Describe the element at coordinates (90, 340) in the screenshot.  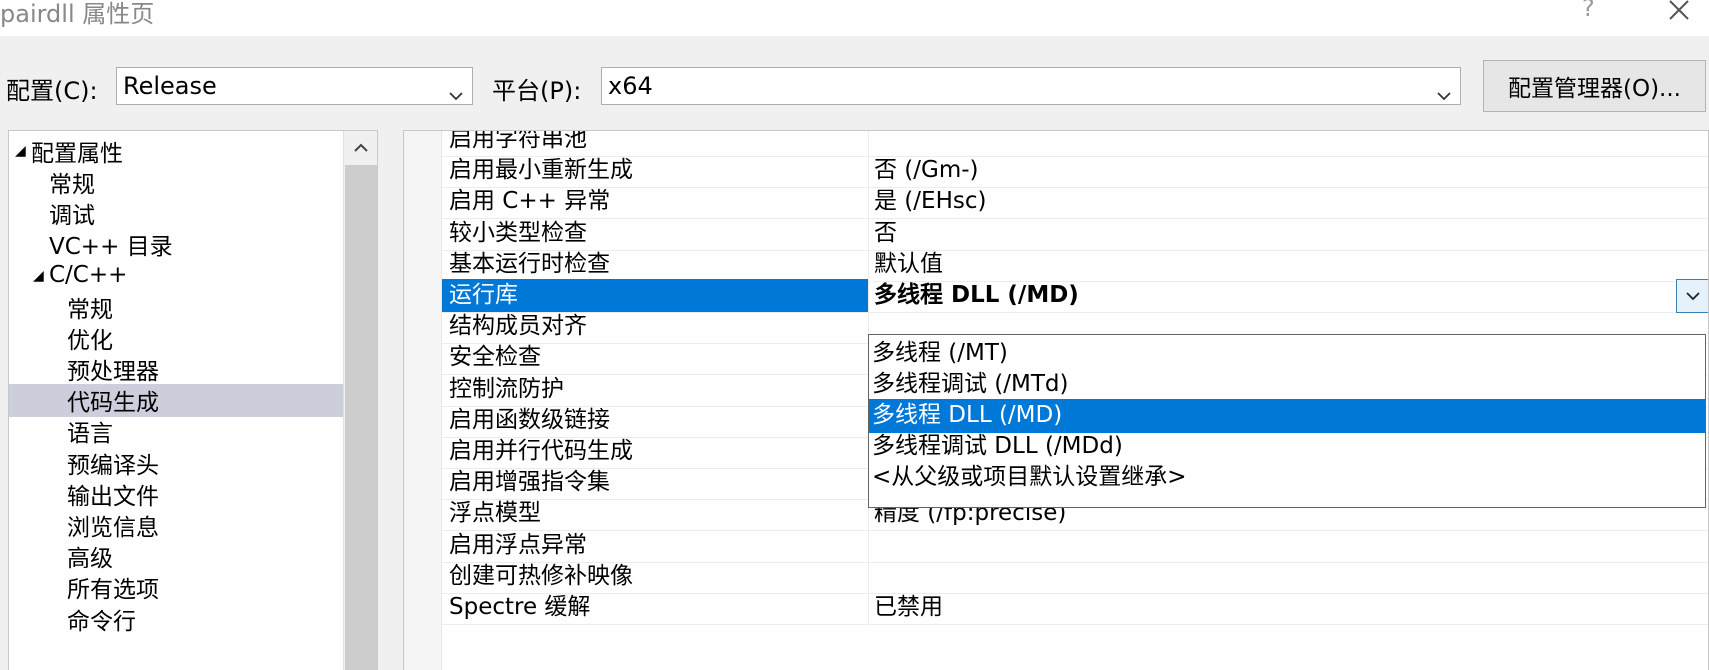
I see `tree-item-label: 优化` at that location.